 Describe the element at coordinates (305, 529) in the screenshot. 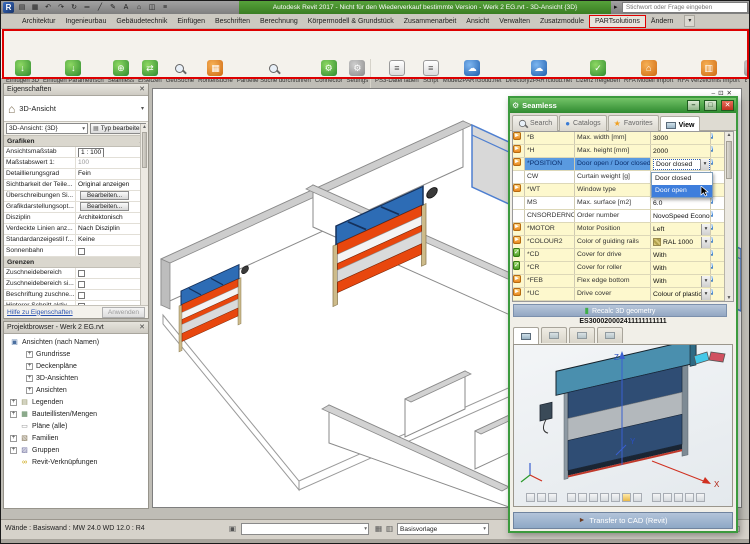

I see `worksets-combobox: ▾` at that location.